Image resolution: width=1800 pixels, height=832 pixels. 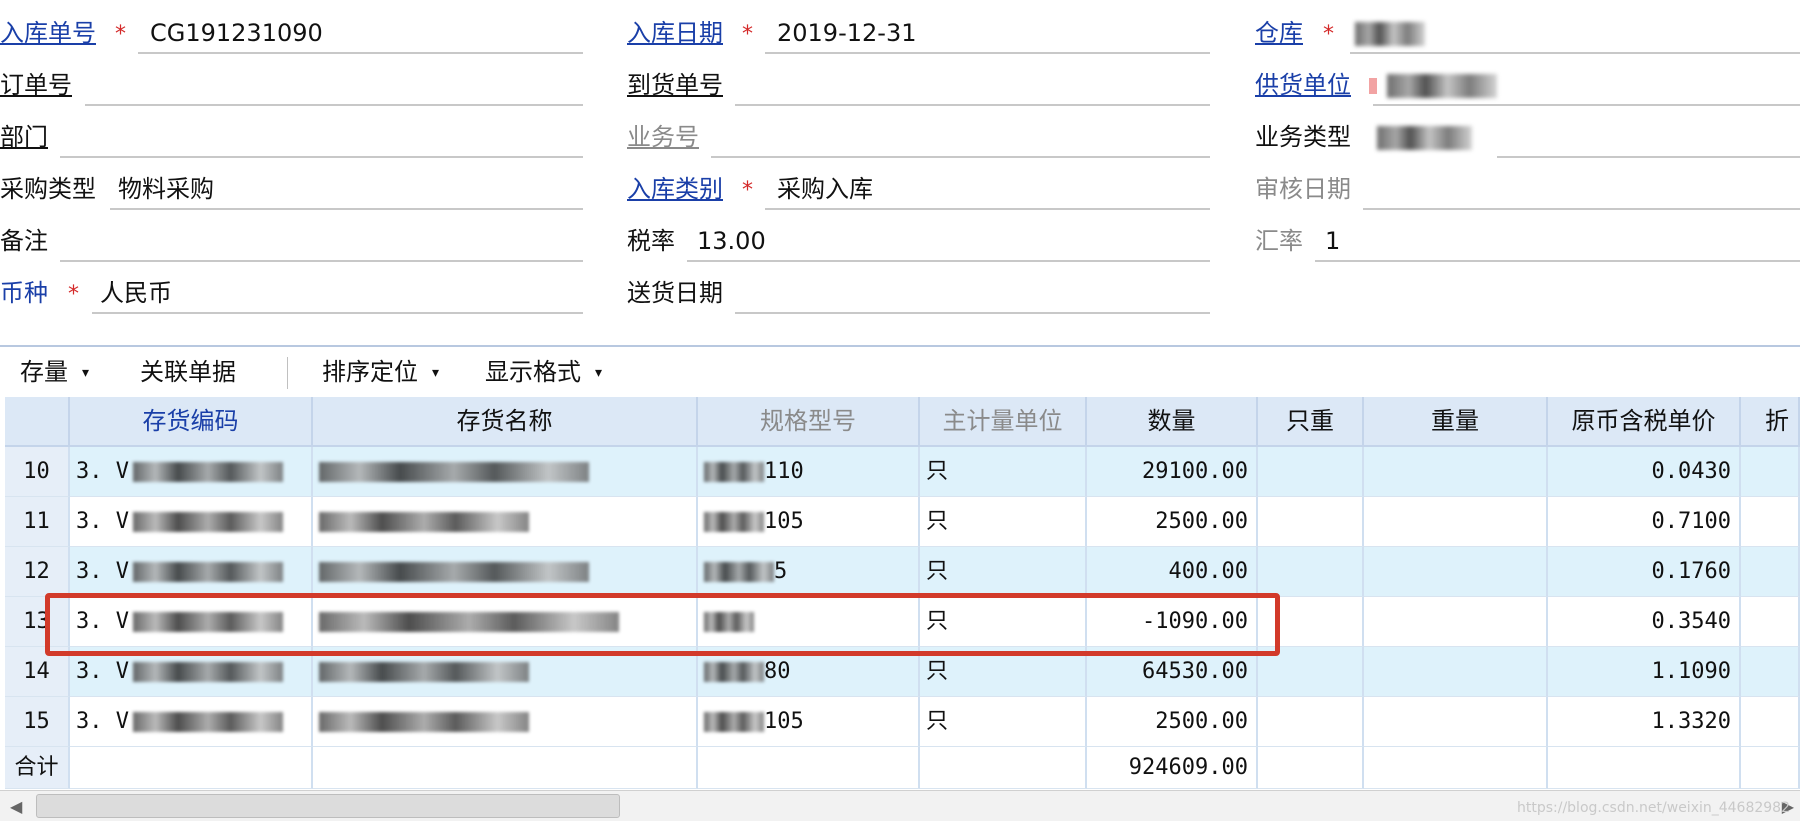 What do you see at coordinates (846, 33) in the screenshot?
I see `entry-date-input: 2019-12-31` at bounding box center [846, 33].